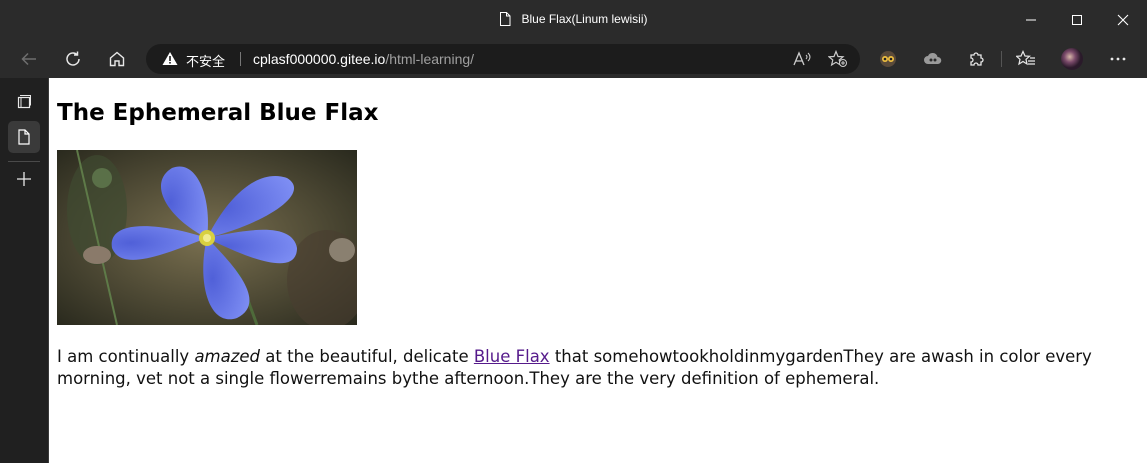  I want to click on url-text: cplasf000000.gitee.io/html-learning/, so click(363, 59).